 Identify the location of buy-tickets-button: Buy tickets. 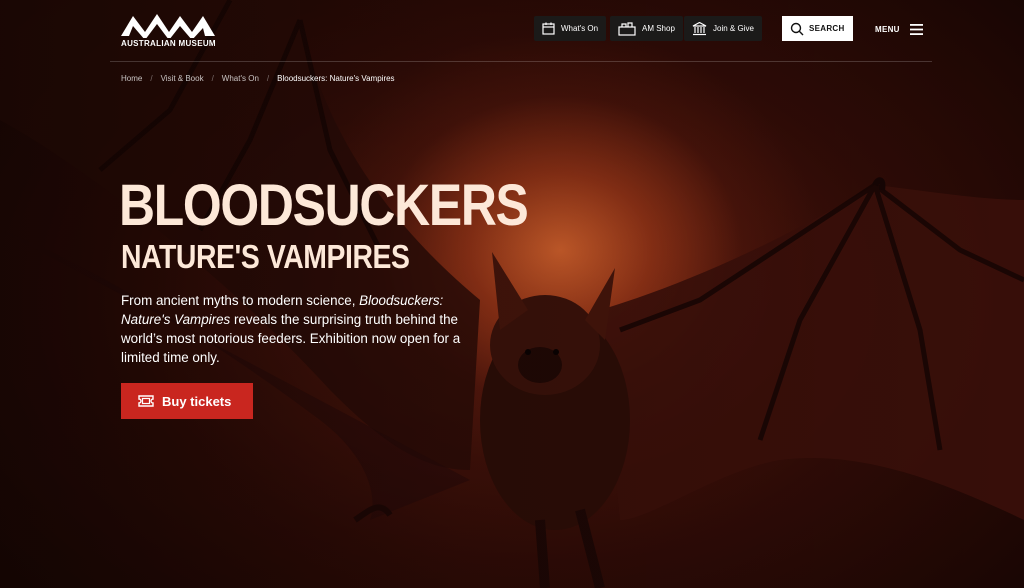
(187, 401).